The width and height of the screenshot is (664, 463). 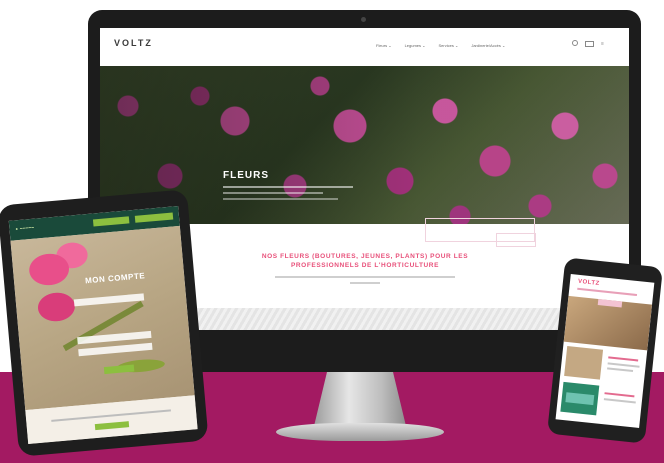 I want to click on webcam-dot, so click(x=363, y=19).